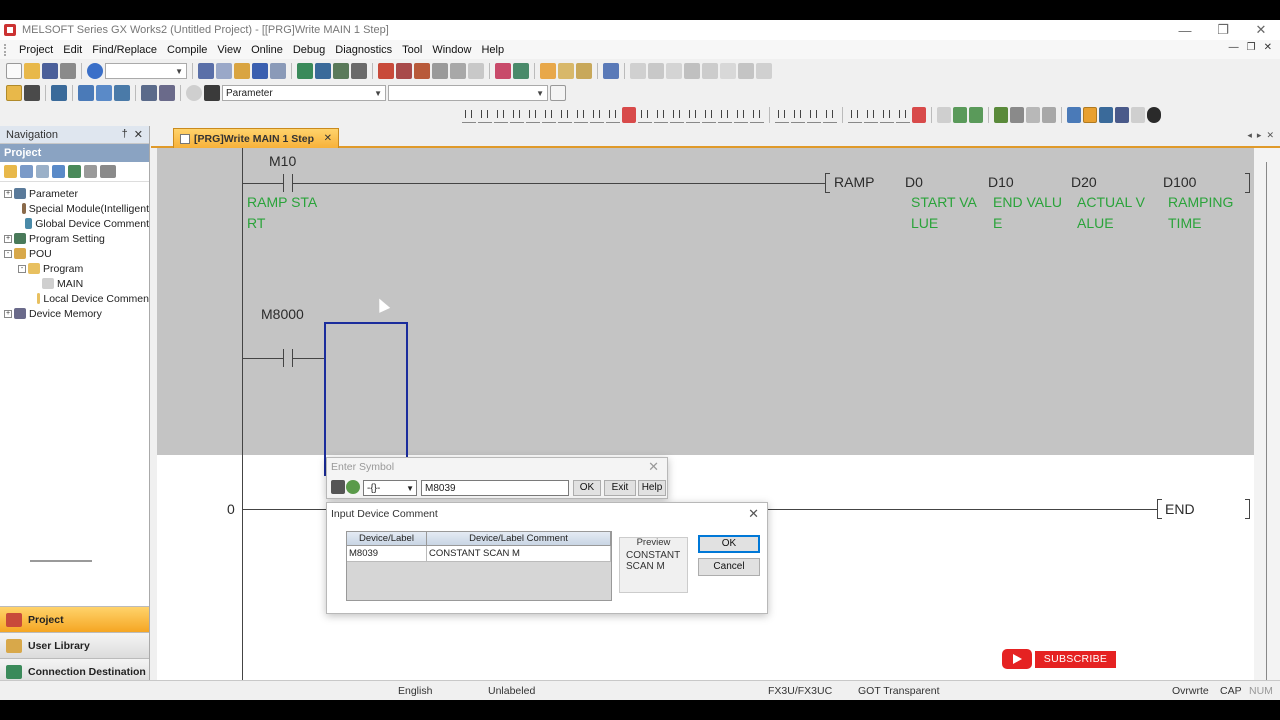 The width and height of the screenshot is (1280, 720). What do you see at coordinates (341, 71) in the screenshot?
I see `verify-plc-icon` at bounding box center [341, 71].